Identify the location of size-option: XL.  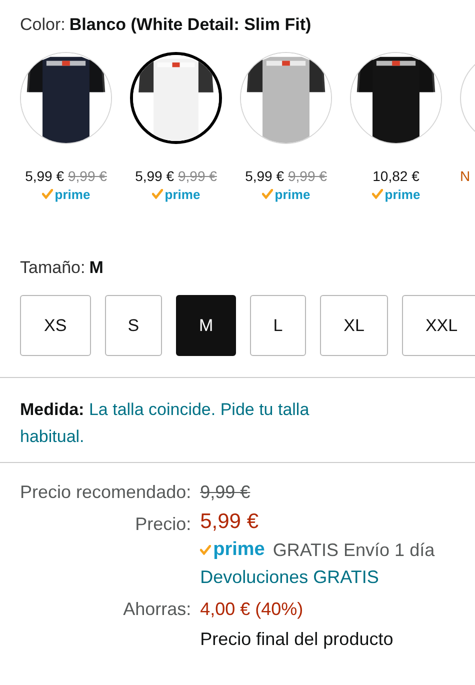
(354, 325).